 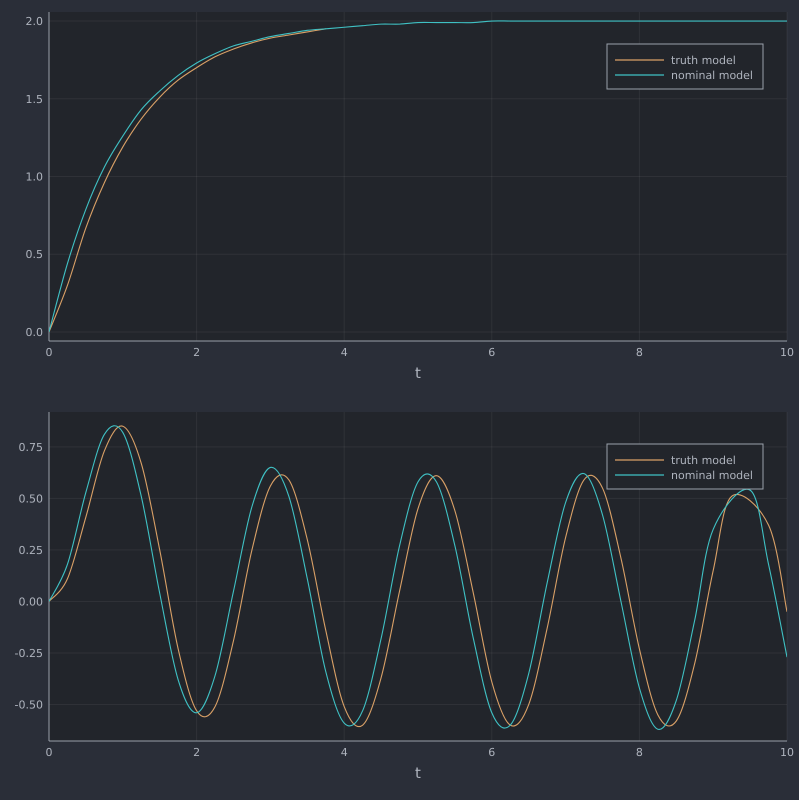 What do you see at coordinates (34, 255) in the screenshot?
I see `y-tick-label: 0.5` at bounding box center [34, 255].